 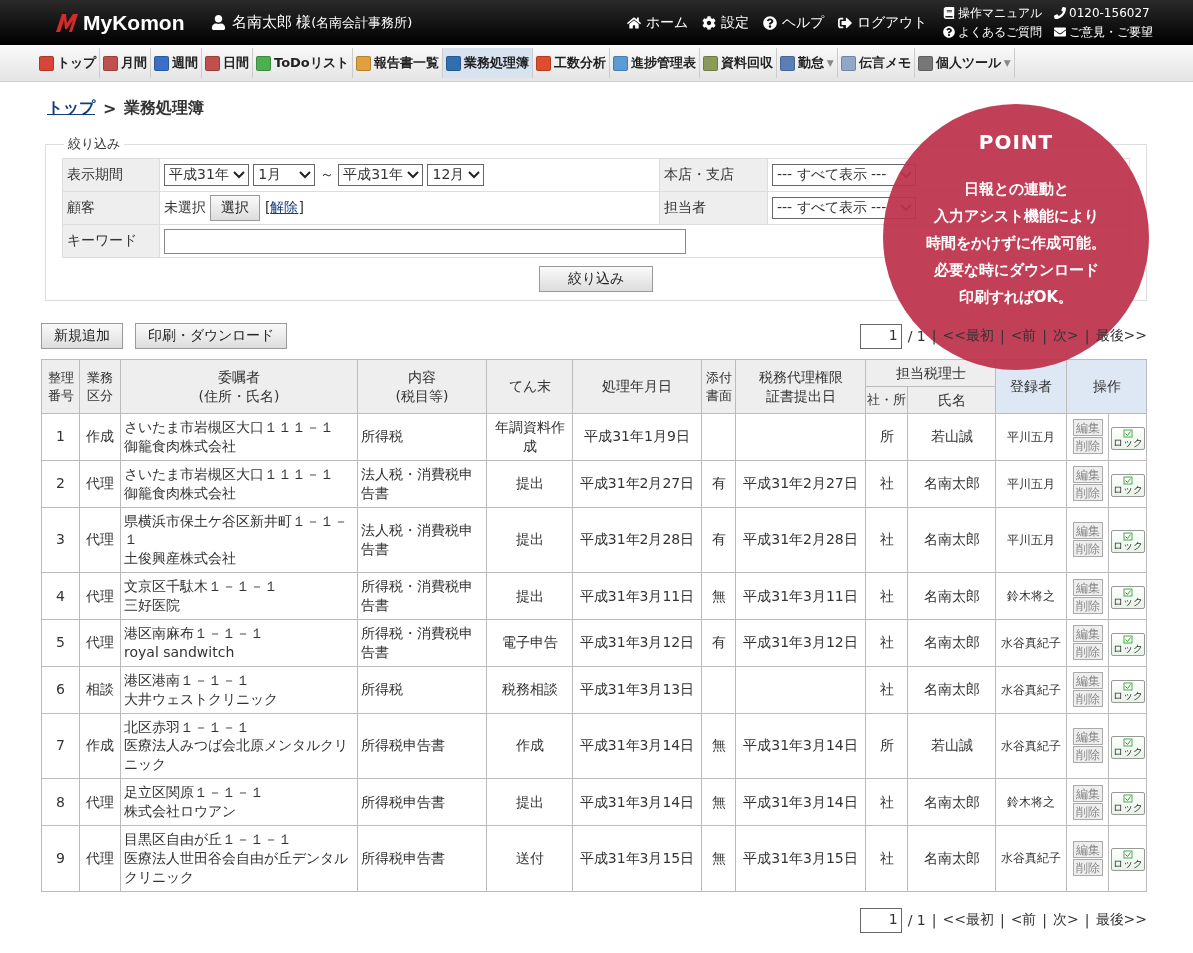 What do you see at coordinates (571, 63) in the screenshot?
I see `toolbar-item: 工数分析` at bounding box center [571, 63].